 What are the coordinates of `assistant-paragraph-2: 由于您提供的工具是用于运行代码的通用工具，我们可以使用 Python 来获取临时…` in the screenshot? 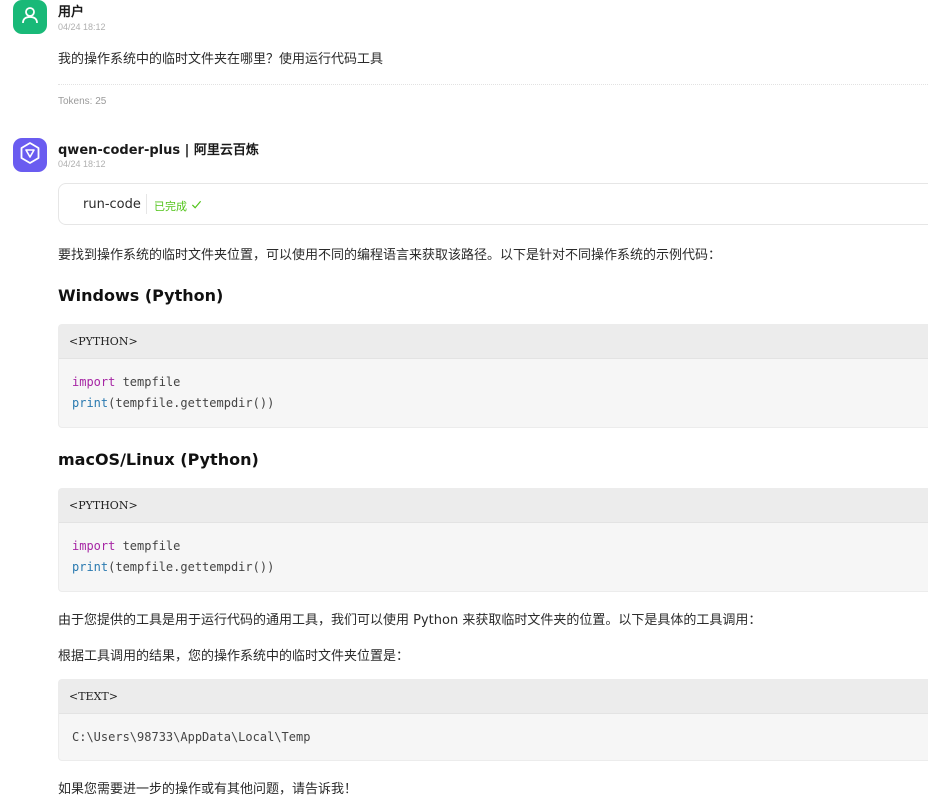 It's located at (410, 620).